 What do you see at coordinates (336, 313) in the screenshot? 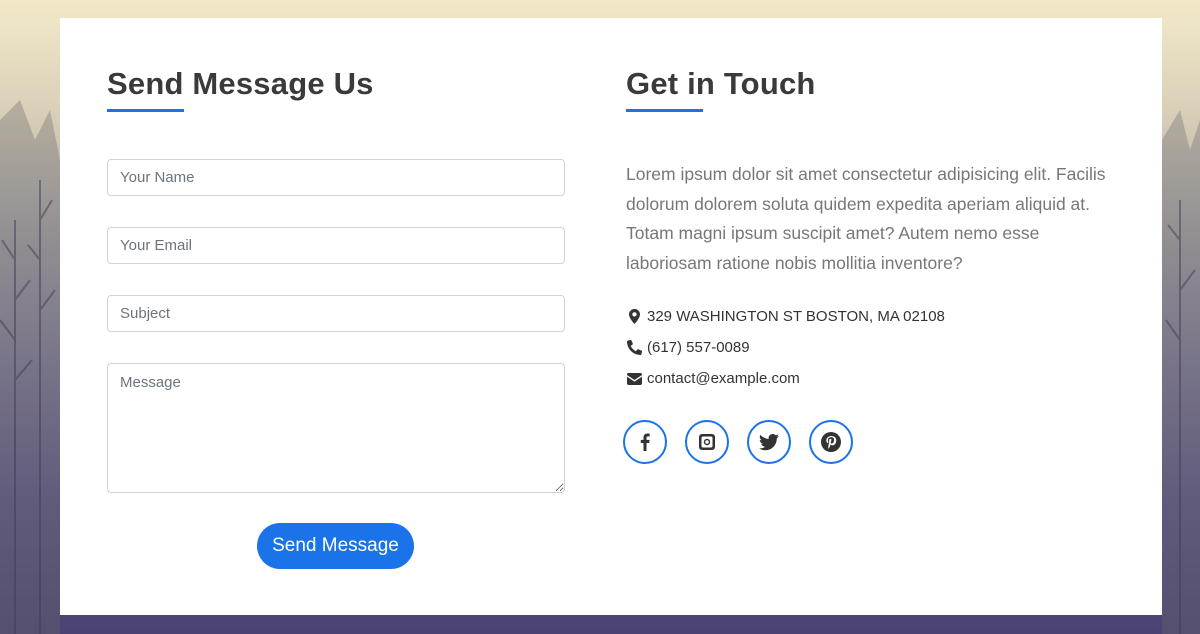
I see `subject-input` at bounding box center [336, 313].